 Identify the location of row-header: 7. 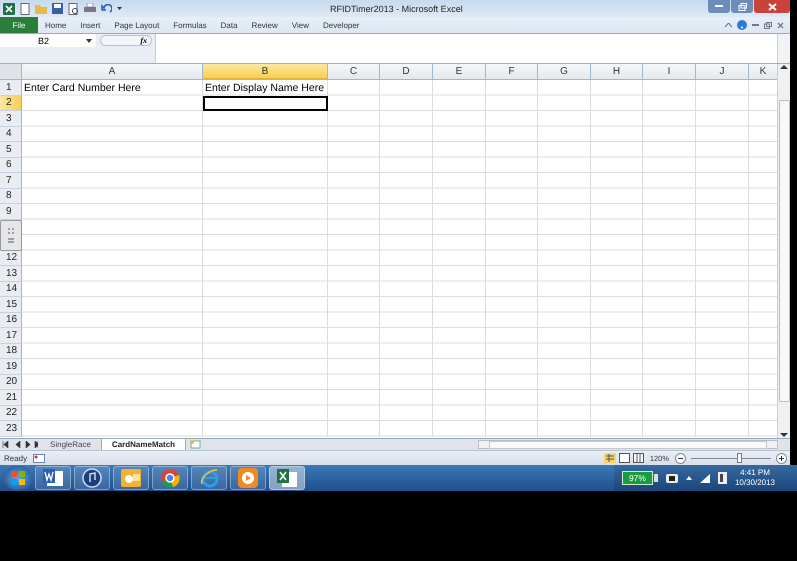
(11, 180).